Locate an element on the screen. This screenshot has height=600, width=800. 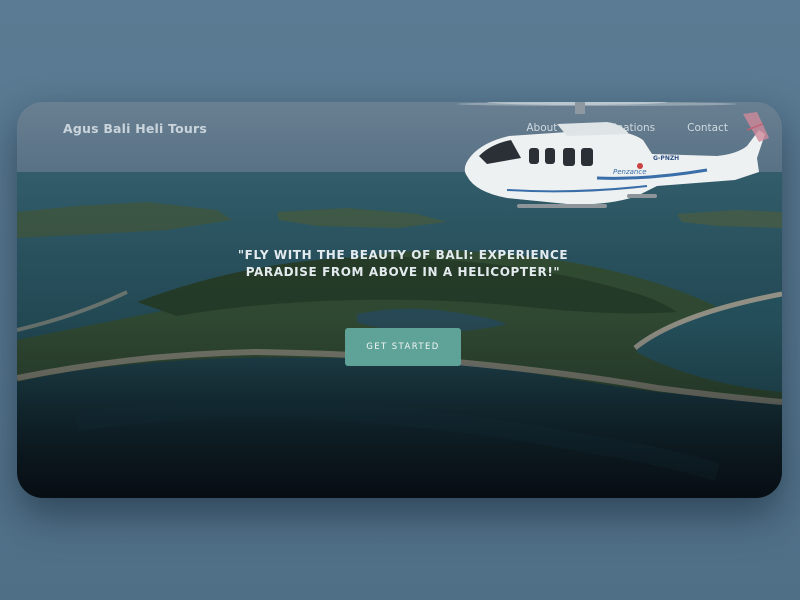
livery-text: Penzance is located at coordinates (630, 172).